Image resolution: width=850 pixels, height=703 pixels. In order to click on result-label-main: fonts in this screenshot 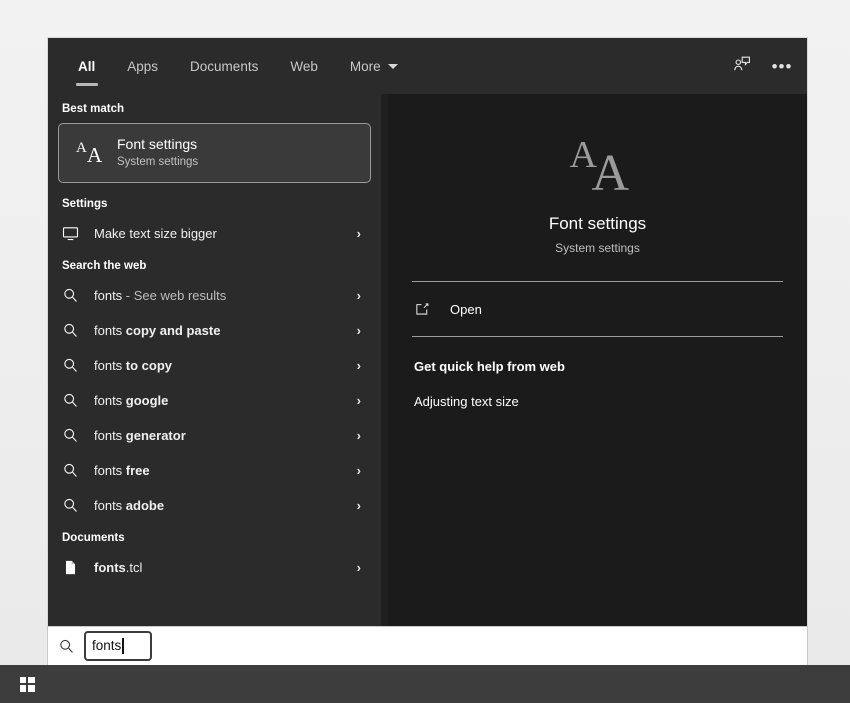, I will do `click(110, 567)`.